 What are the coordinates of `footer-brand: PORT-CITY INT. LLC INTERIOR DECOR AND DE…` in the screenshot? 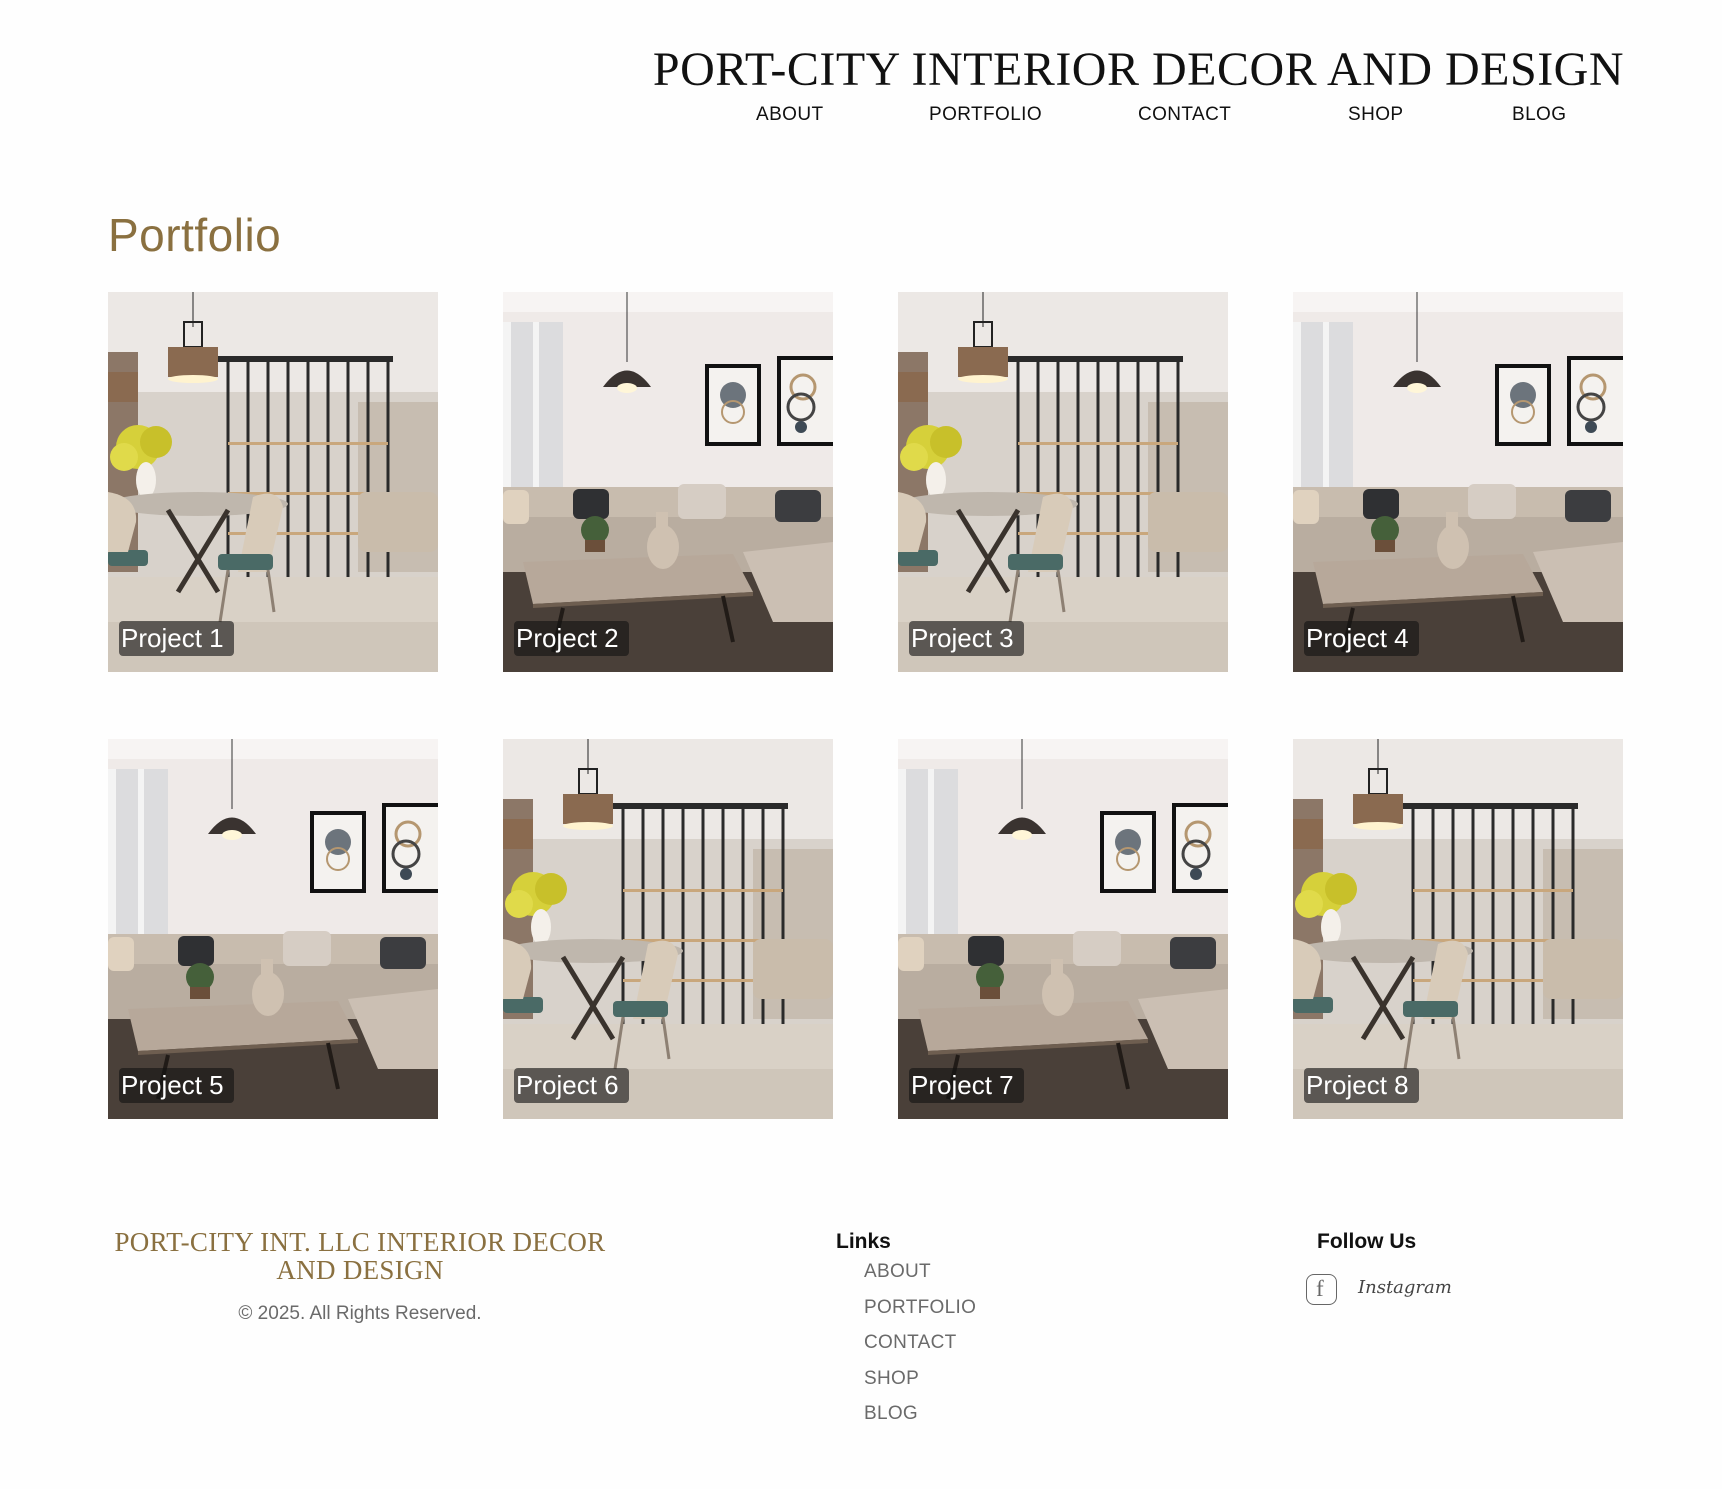 It's located at (360, 1256).